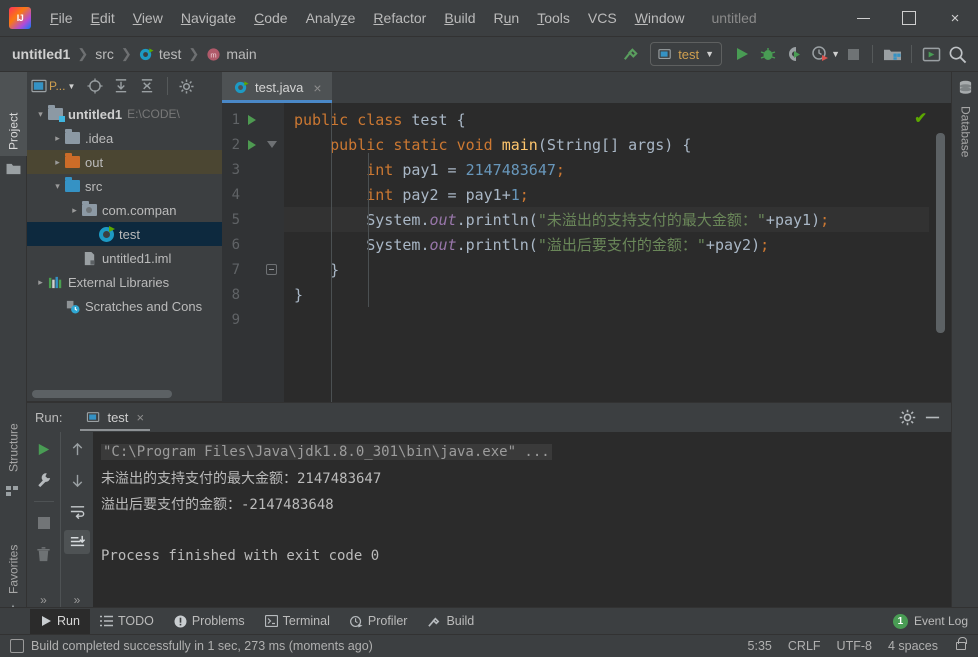 This screenshot has height=657, width=978. What do you see at coordinates (297, 621) in the screenshot?
I see `bottom-tab-terminal: Terminal` at bounding box center [297, 621].